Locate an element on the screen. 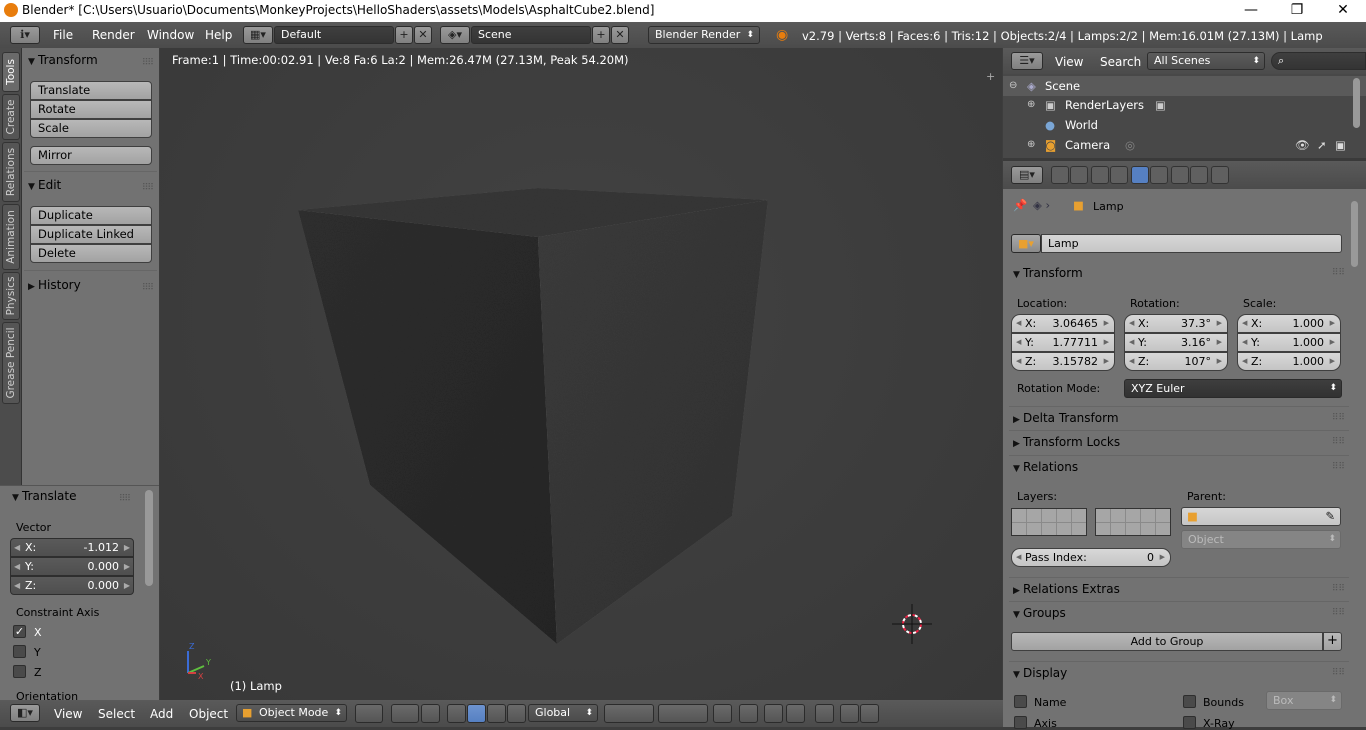  editor-type-info-icon: ℹ▾ is located at coordinates (25, 35).